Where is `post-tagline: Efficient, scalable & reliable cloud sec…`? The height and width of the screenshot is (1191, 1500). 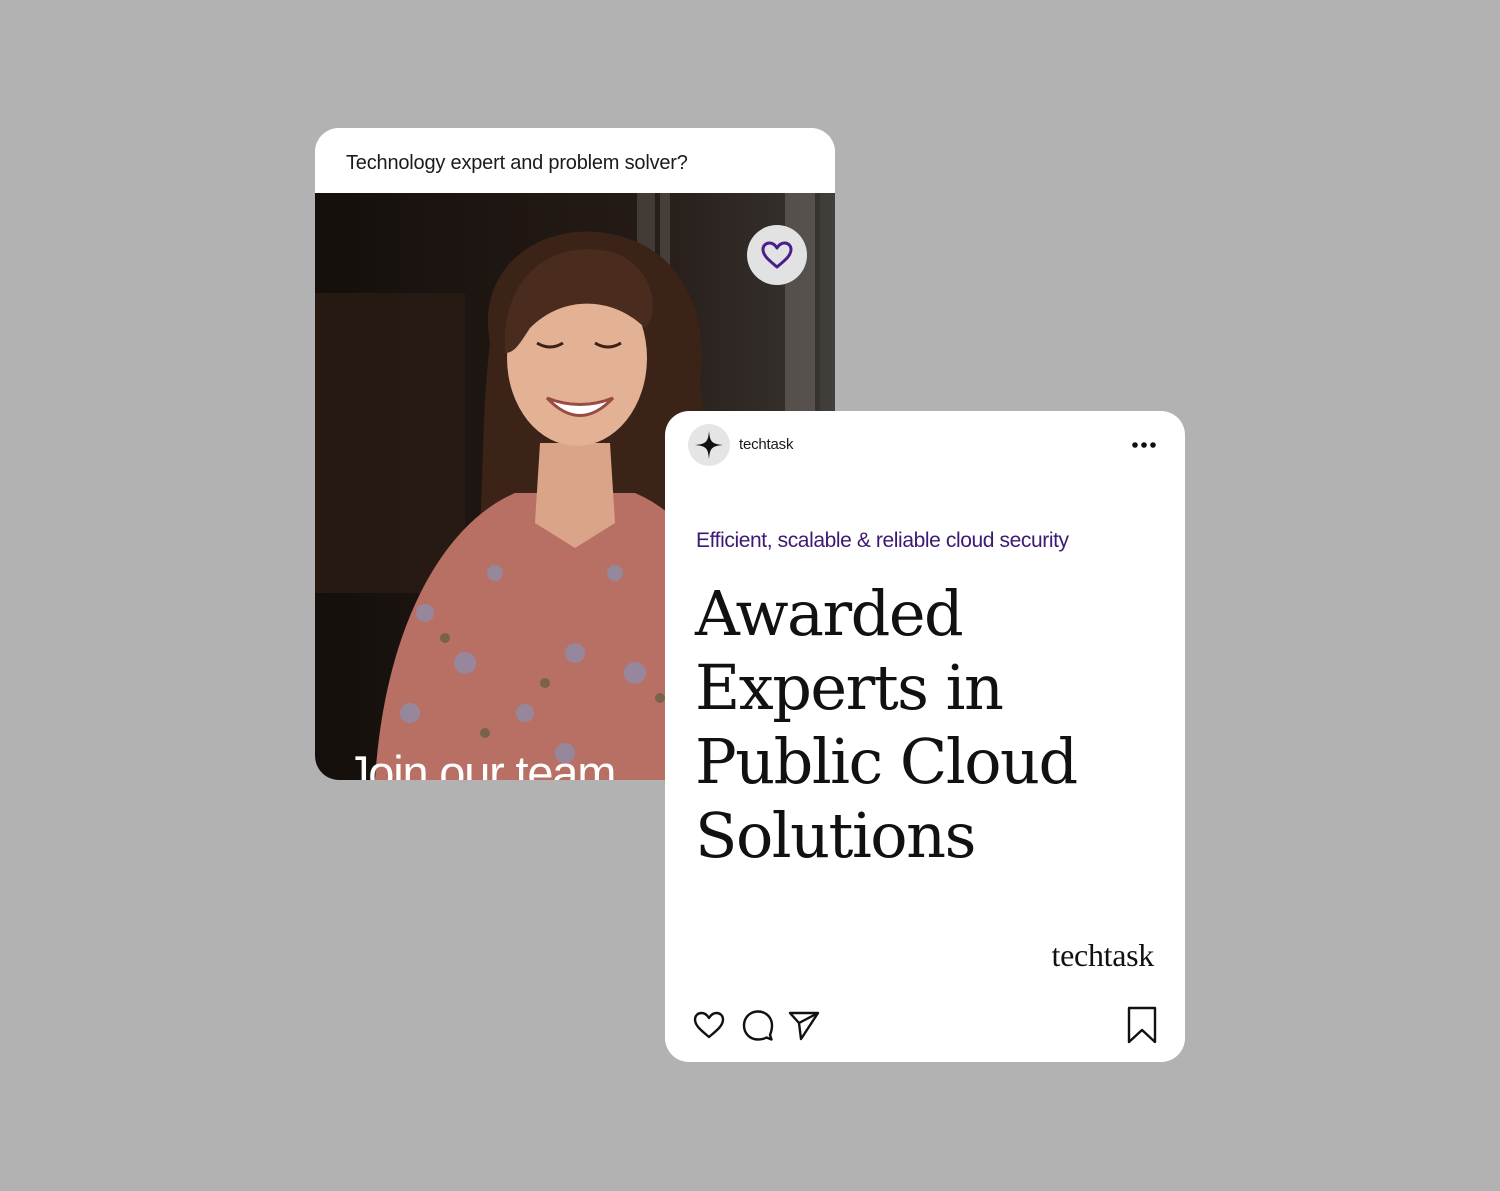
post-tagline: Efficient, scalable & reliable cloud sec… is located at coordinates (882, 540).